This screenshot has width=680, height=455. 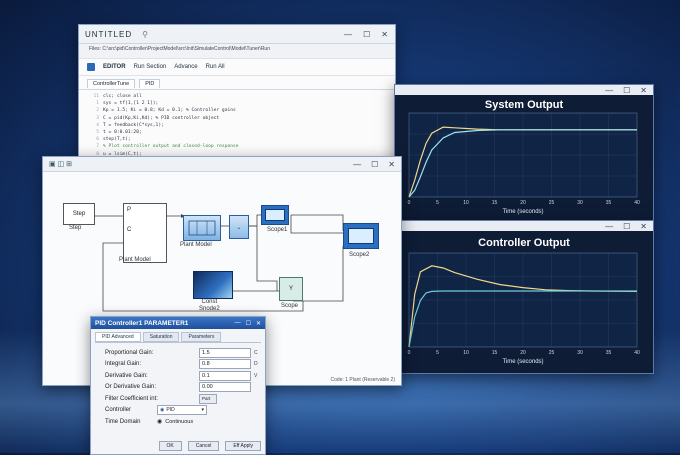 What do you see at coordinates (237, 96) in the screenshot?
I see `code-line: 11 clc; close all` at bounding box center [237, 96].